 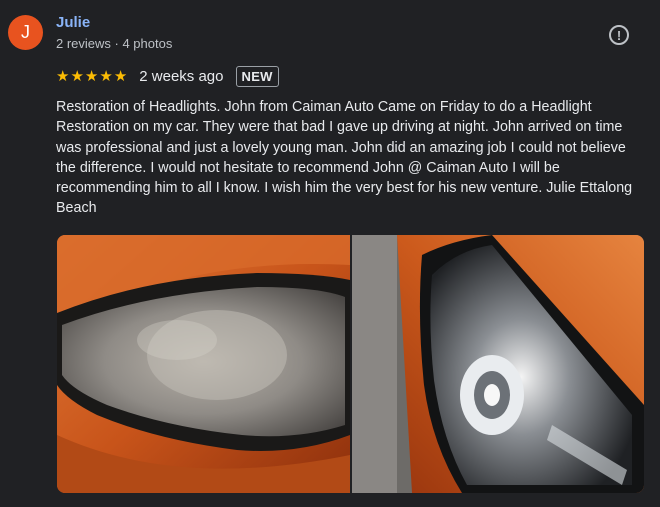 I want to click on author-meta: 2 reviews · 4 photos, so click(x=114, y=43).